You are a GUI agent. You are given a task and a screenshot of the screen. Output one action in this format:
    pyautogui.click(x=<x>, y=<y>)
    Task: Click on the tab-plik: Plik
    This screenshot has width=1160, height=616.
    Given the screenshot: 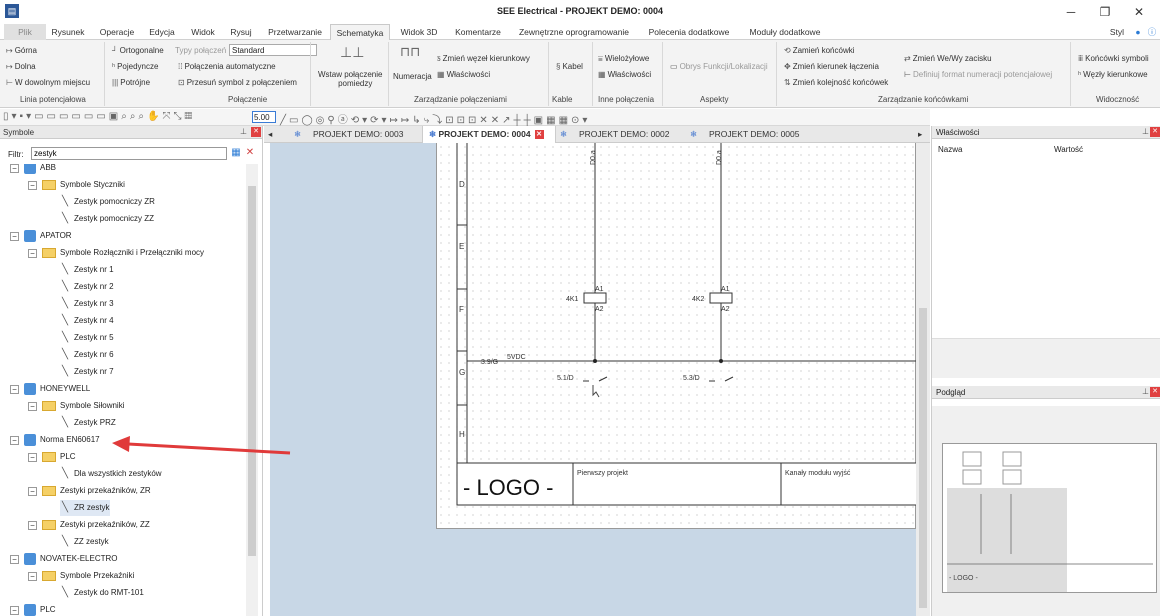 What is the action you would take?
    pyautogui.click(x=25, y=32)
    